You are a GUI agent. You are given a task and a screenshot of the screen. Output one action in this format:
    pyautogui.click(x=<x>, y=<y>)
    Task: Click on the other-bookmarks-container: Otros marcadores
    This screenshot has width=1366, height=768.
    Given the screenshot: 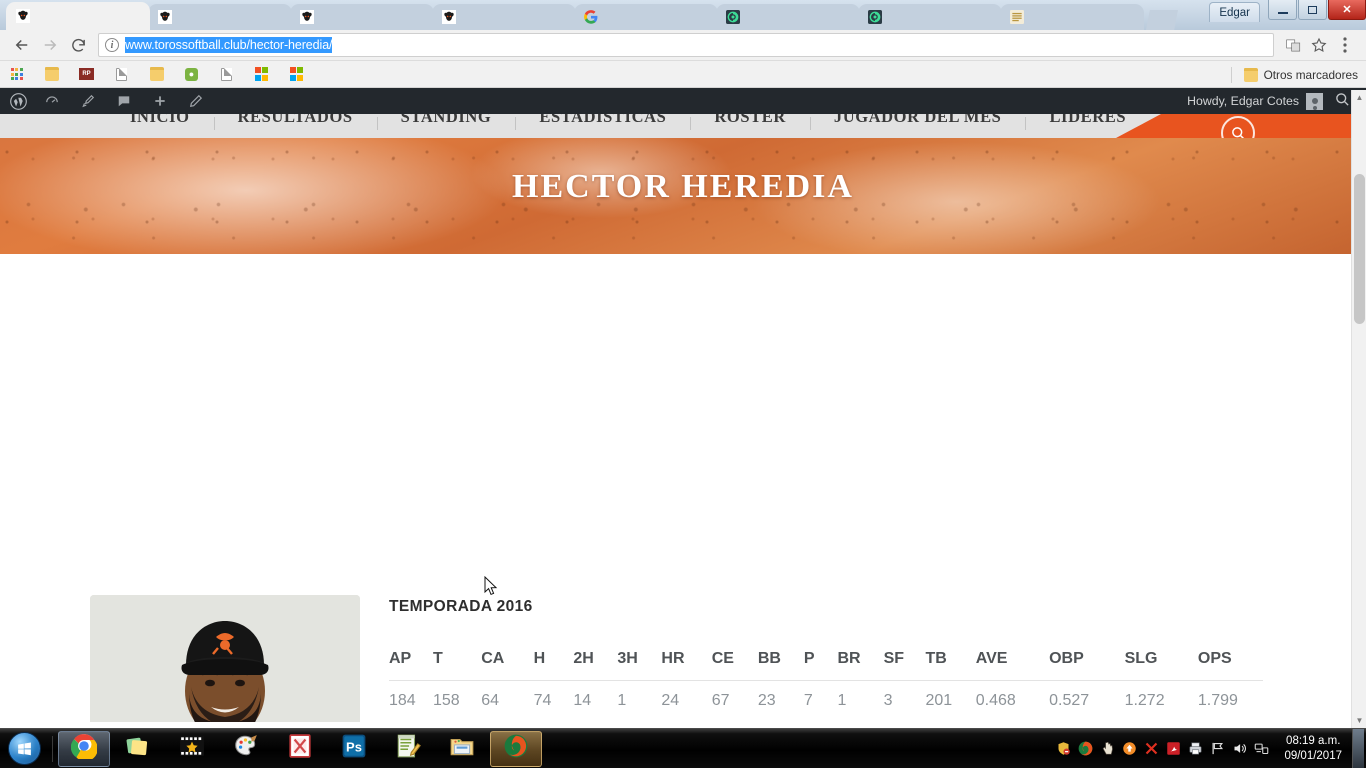 What is the action you would take?
    pyautogui.click(x=1289, y=74)
    